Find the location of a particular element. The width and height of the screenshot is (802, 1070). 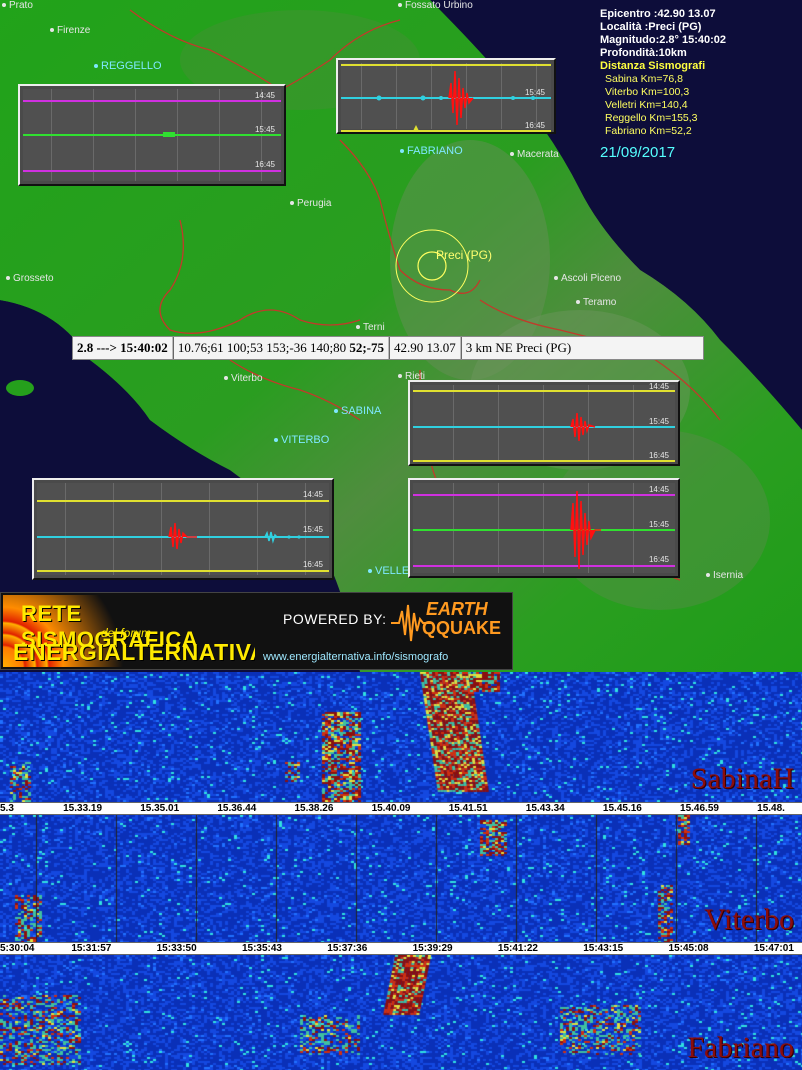

axis-tick-label: 15.41.51 is located at coordinates (468, 808).